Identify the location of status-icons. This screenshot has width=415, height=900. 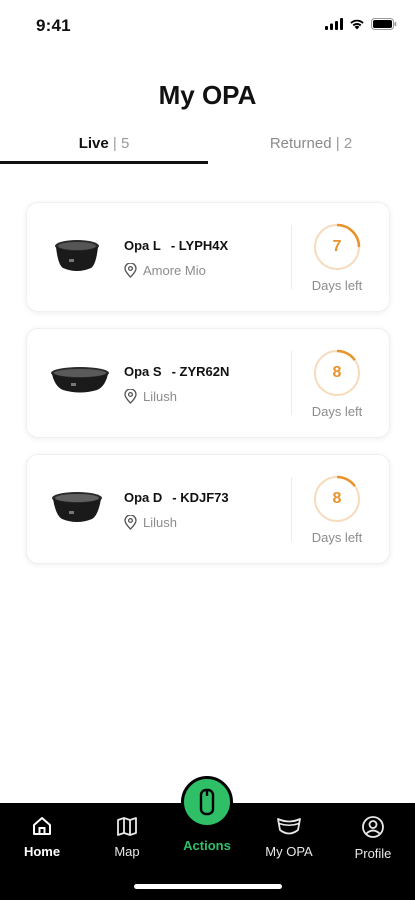
(361, 24).